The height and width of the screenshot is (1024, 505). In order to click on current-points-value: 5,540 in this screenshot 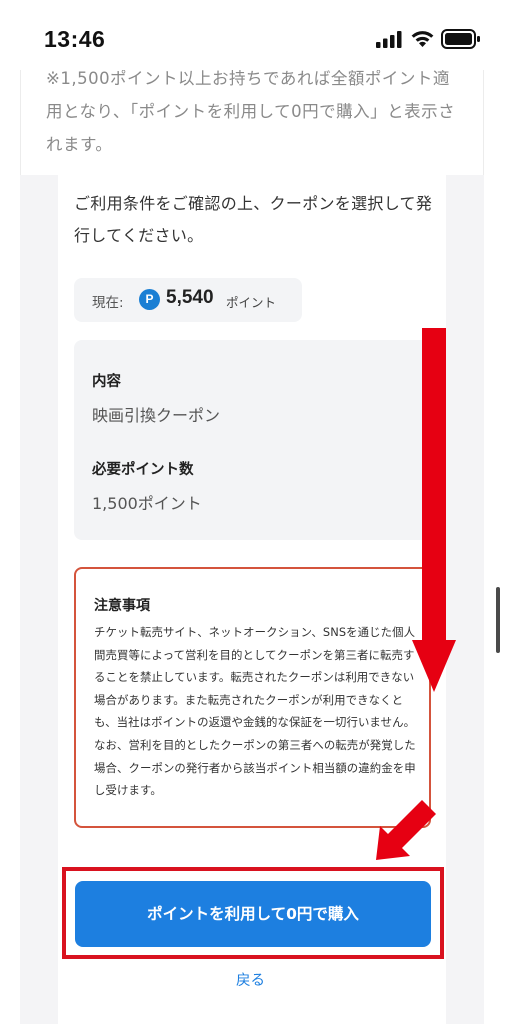, I will do `click(190, 297)`.